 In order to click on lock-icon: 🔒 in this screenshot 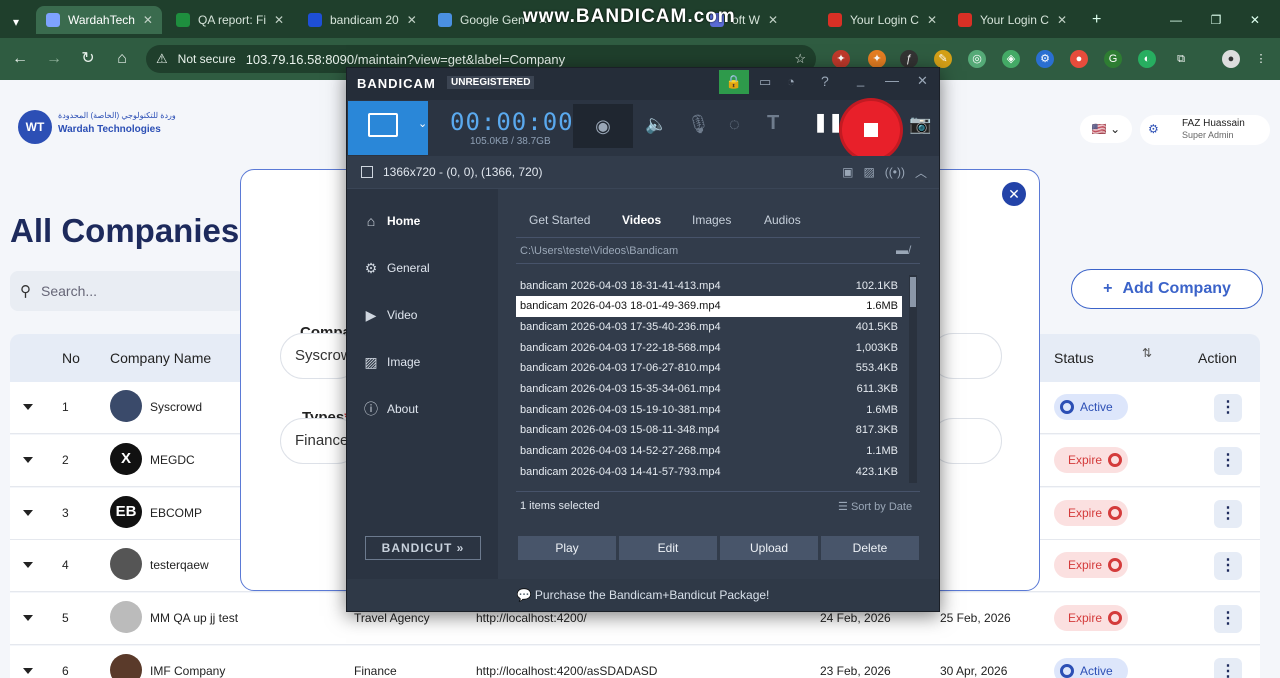, I will do `click(734, 82)`.